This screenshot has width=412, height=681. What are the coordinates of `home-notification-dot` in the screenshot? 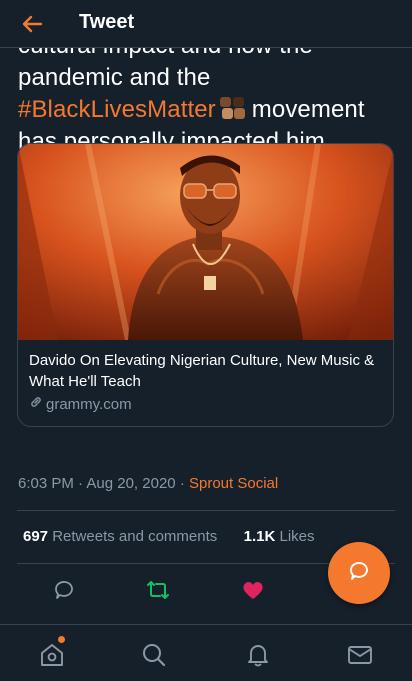 It's located at (61, 639).